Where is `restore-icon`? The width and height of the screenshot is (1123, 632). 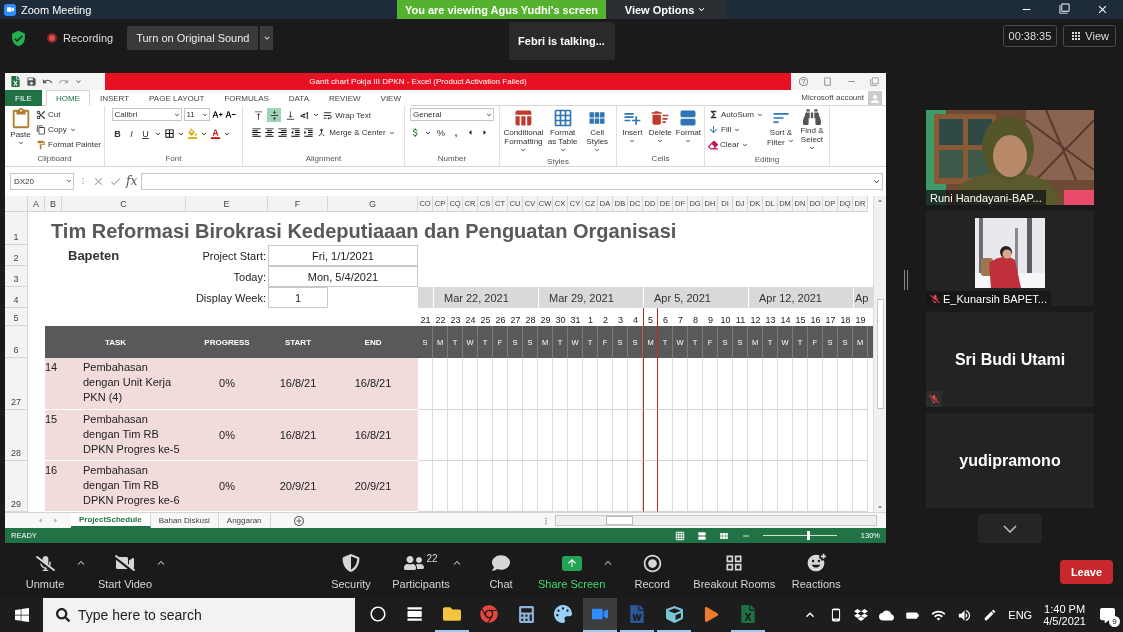
restore-icon is located at coordinates (1064, 8).